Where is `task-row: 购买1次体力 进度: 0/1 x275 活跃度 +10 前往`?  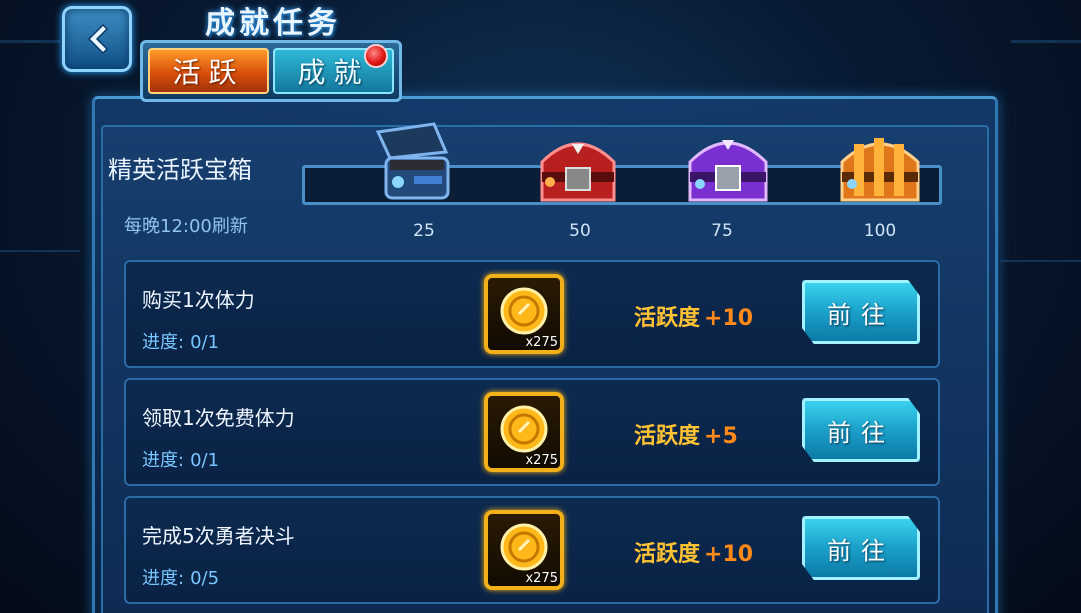 task-row: 购买1次体力 进度: 0/1 x275 活跃度 +10 前往 is located at coordinates (532, 314).